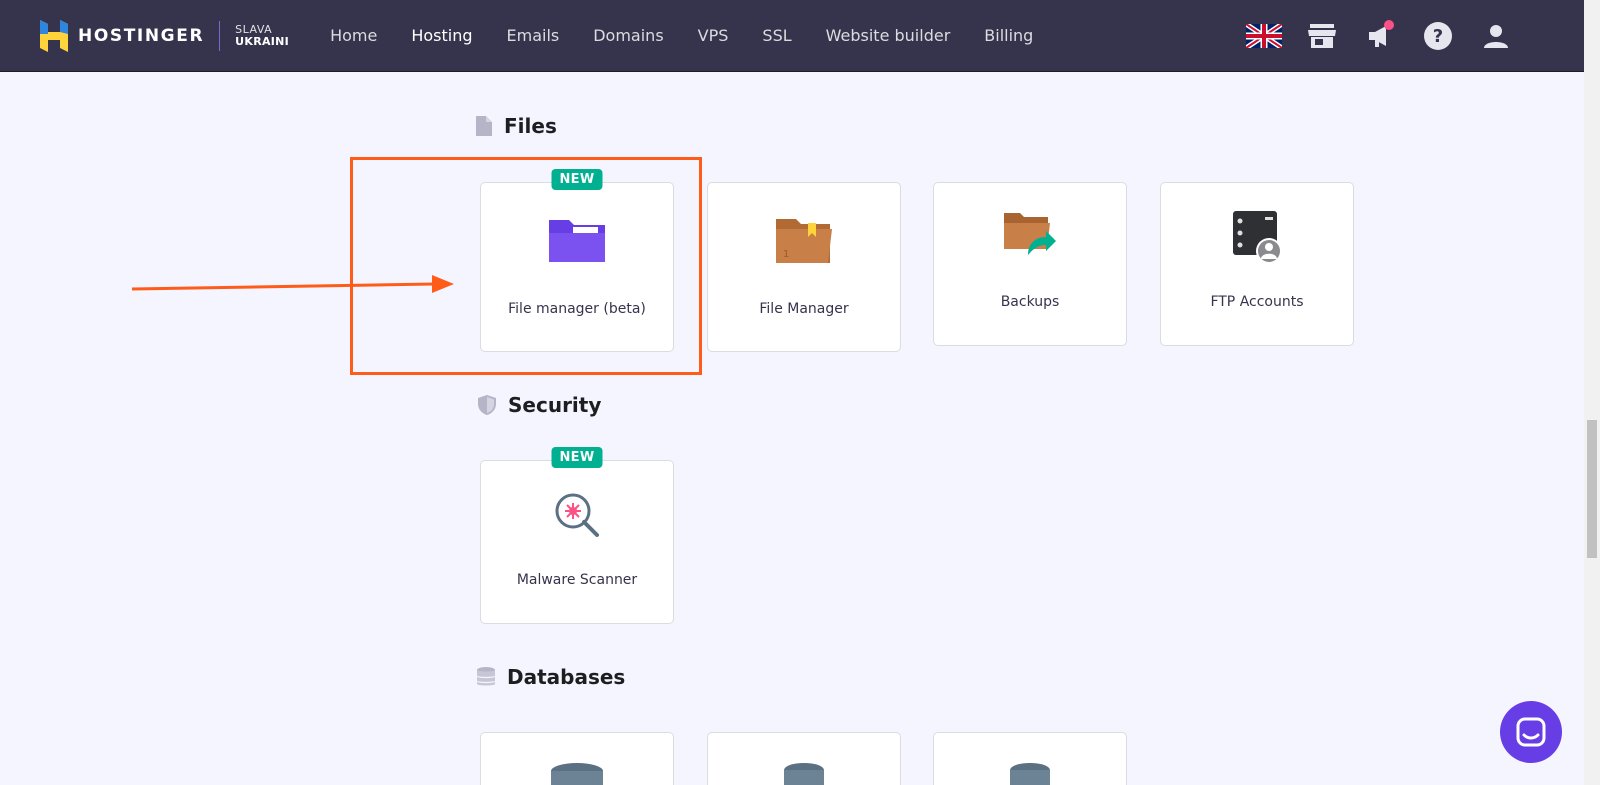 This screenshot has width=1600, height=785. What do you see at coordinates (1257, 237) in the screenshot?
I see `ftp-server-icon` at bounding box center [1257, 237].